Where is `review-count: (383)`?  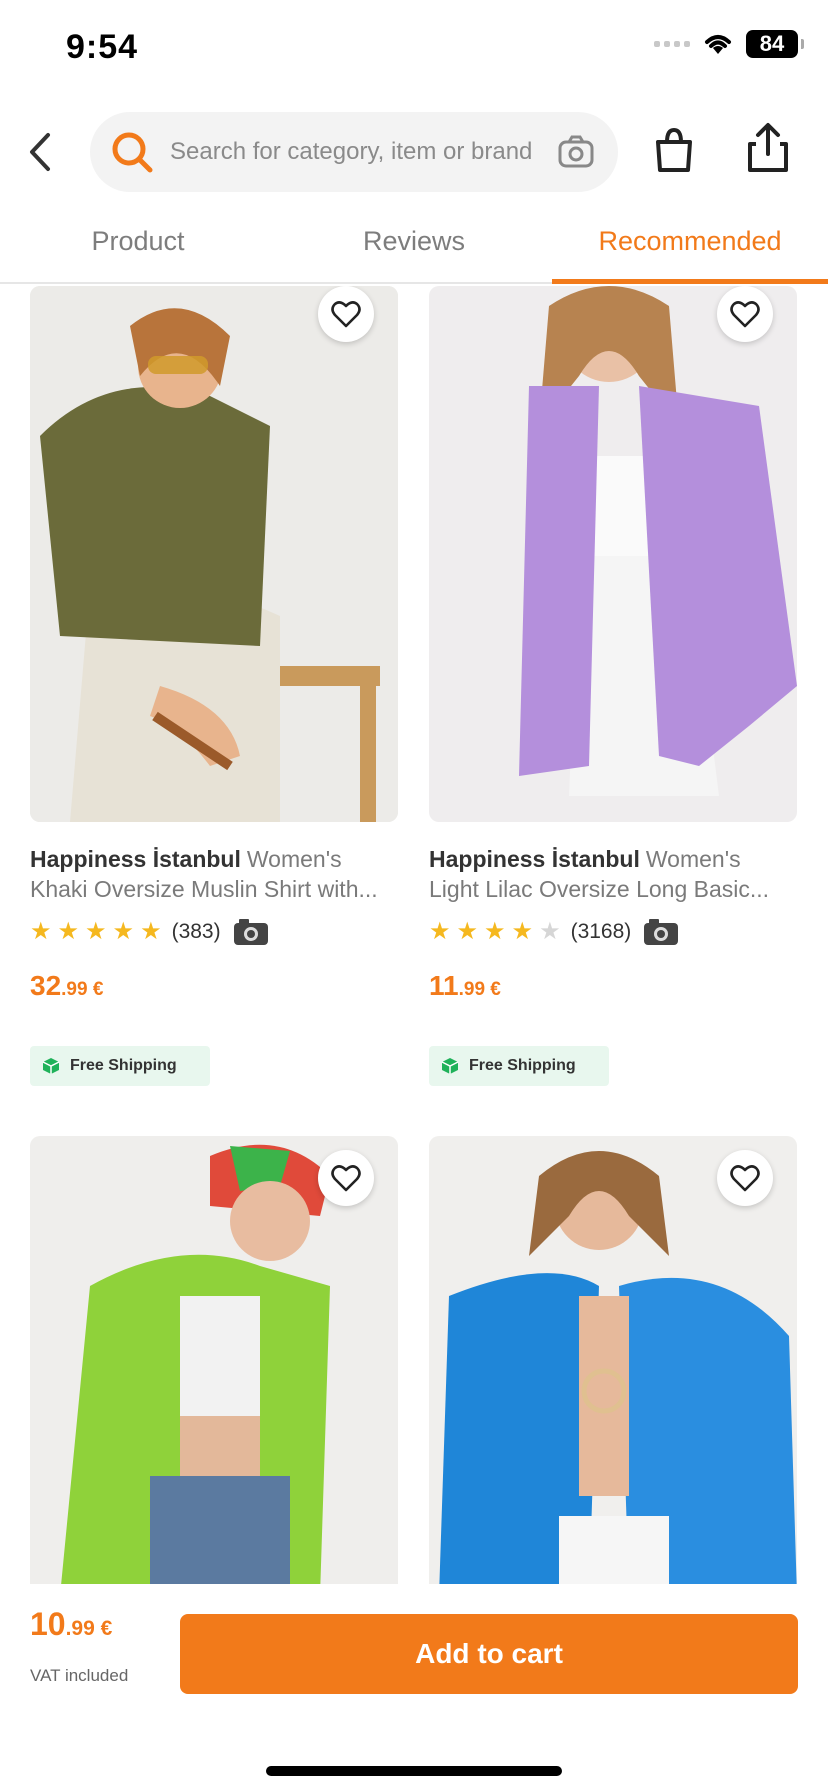
review-count: (383) is located at coordinates (196, 931).